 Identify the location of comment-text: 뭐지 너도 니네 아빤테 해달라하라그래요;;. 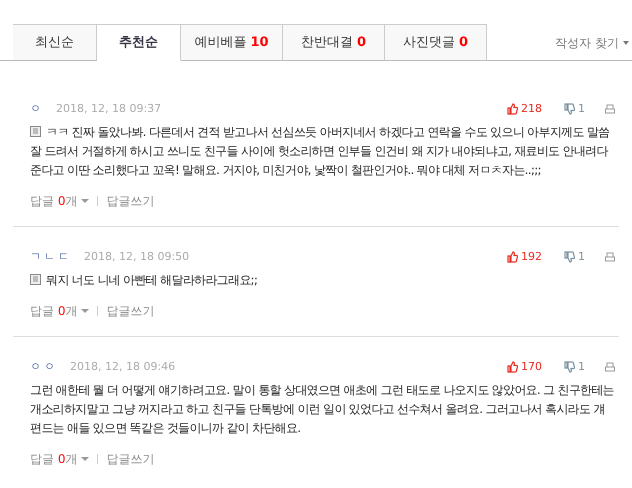
(322, 280).